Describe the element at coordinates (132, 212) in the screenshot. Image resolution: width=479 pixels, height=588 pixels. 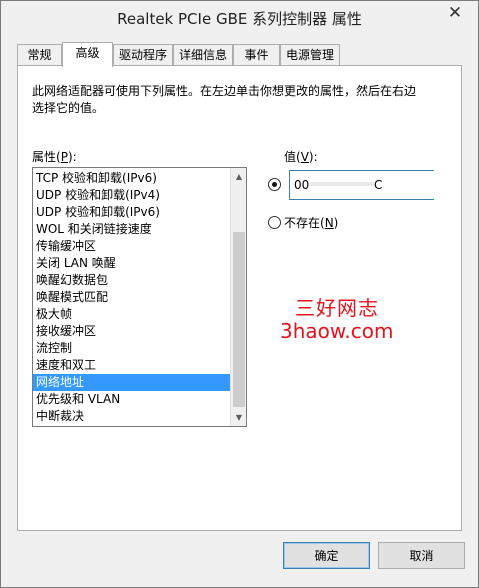
I see `property-item-udp-checksum-ipv6: UDP 校验和卸载(IPv6)` at that location.